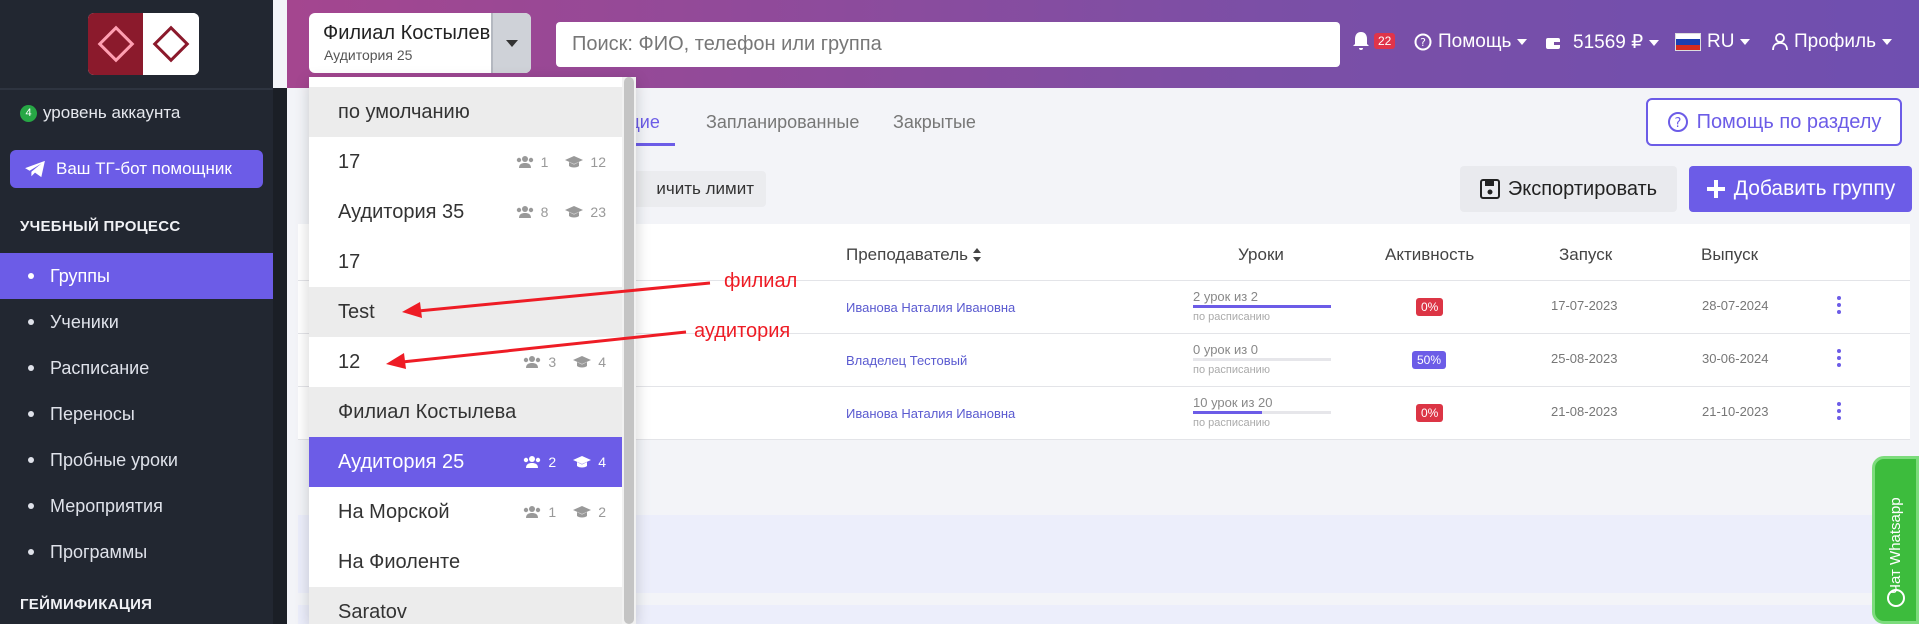 This screenshot has height=624, width=1919. Describe the element at coordinates (1800, 189) in the screenshot. I see `add-group-button: Добавить группу` at that location.